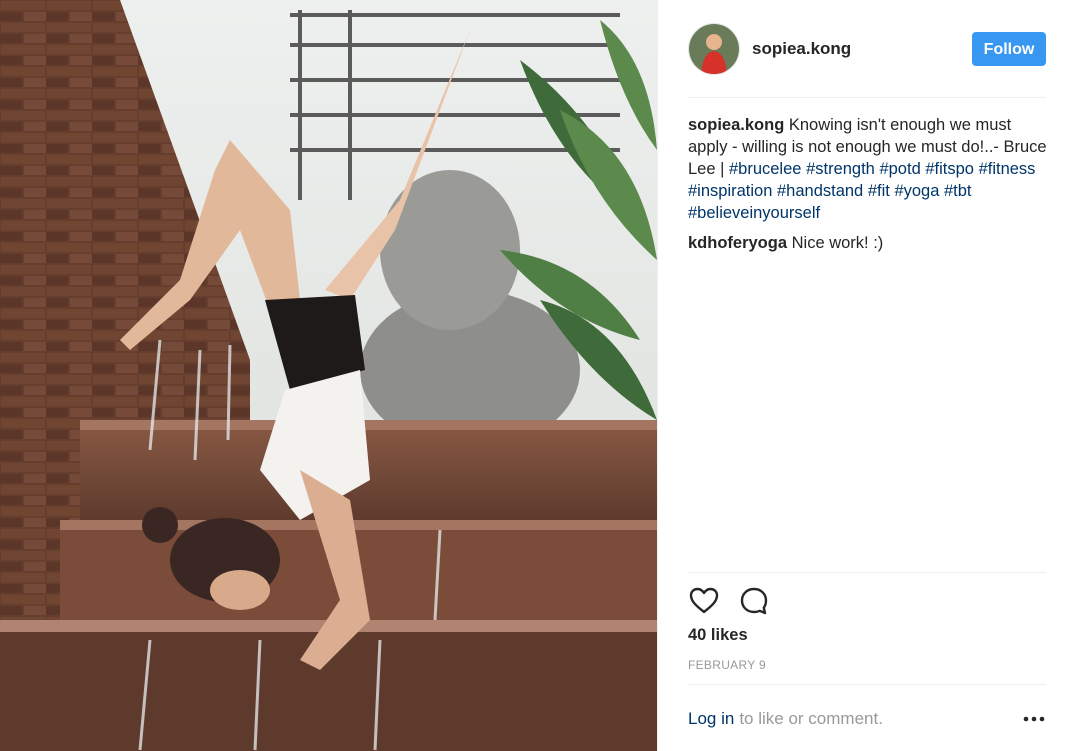 This screenshot has height=751, width=1073. What do you see at coordinates (820, 191) in the screenshot?
I see `hashtag-link: #handstand` at bounding box center [820, 191].